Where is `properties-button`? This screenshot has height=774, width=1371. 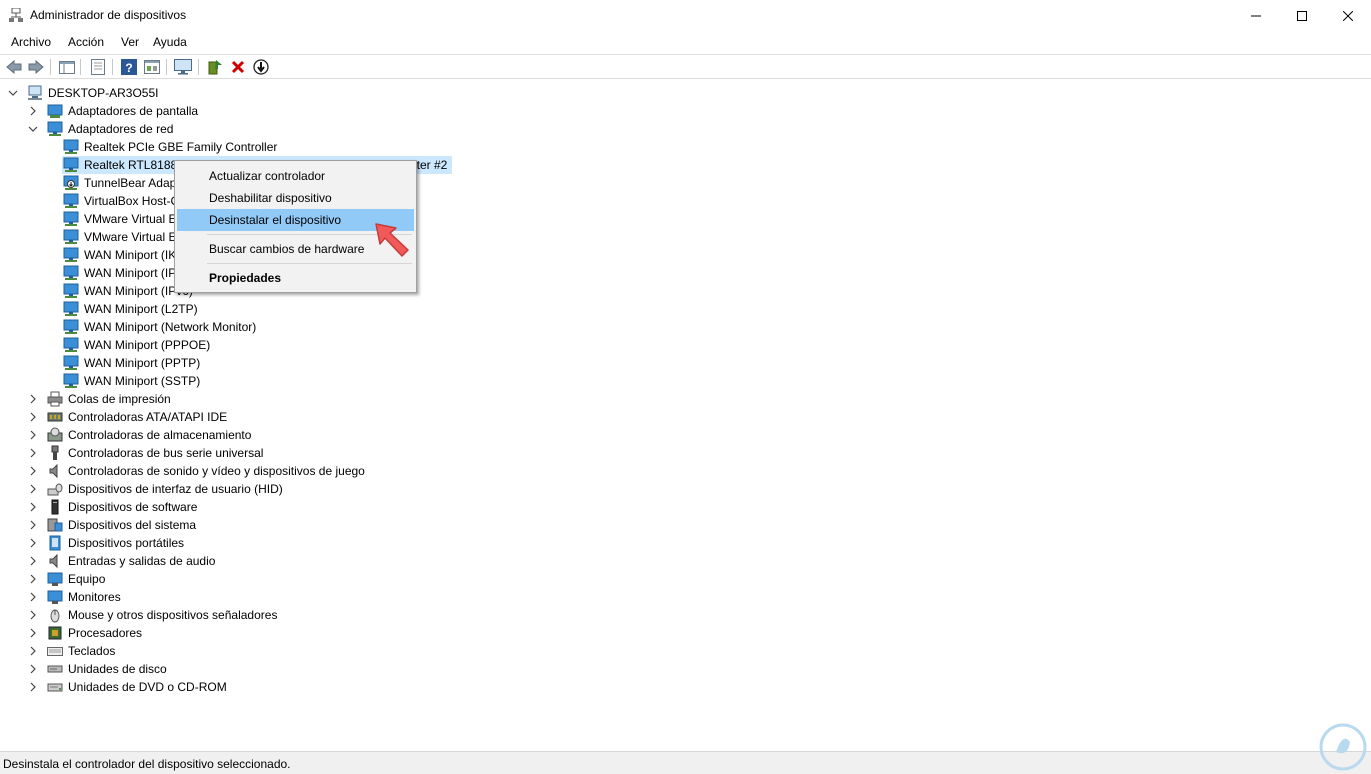 properties-button is located at coordinates (98, 67).